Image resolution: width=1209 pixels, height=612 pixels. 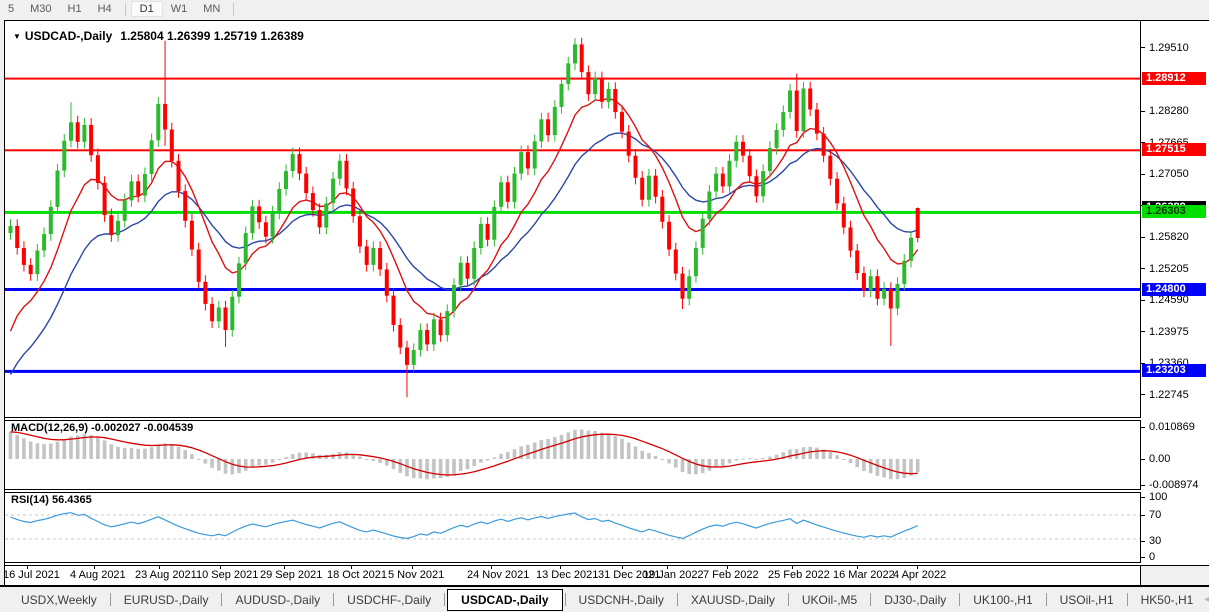 I want to click on timeframe-button-w1: W1, so click(x=179, y=9).